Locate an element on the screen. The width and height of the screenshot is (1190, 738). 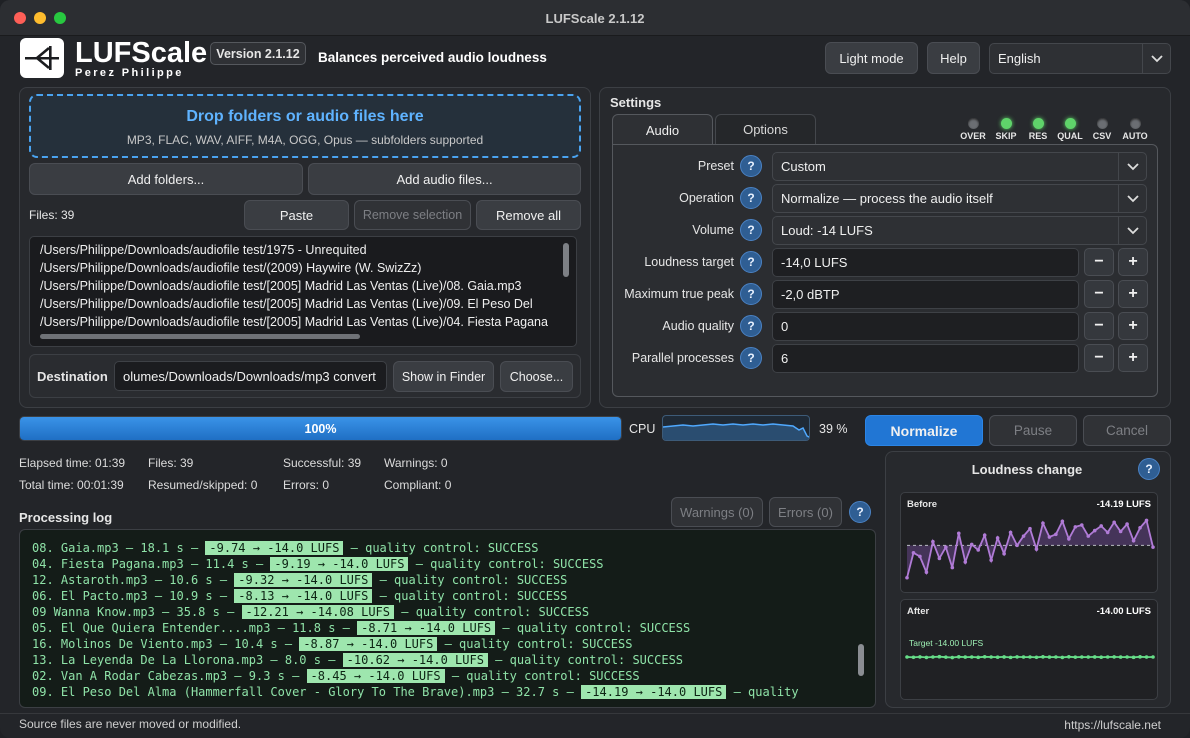
show-in-finder-button: Show in Finder is located at coordinates (443, 376).